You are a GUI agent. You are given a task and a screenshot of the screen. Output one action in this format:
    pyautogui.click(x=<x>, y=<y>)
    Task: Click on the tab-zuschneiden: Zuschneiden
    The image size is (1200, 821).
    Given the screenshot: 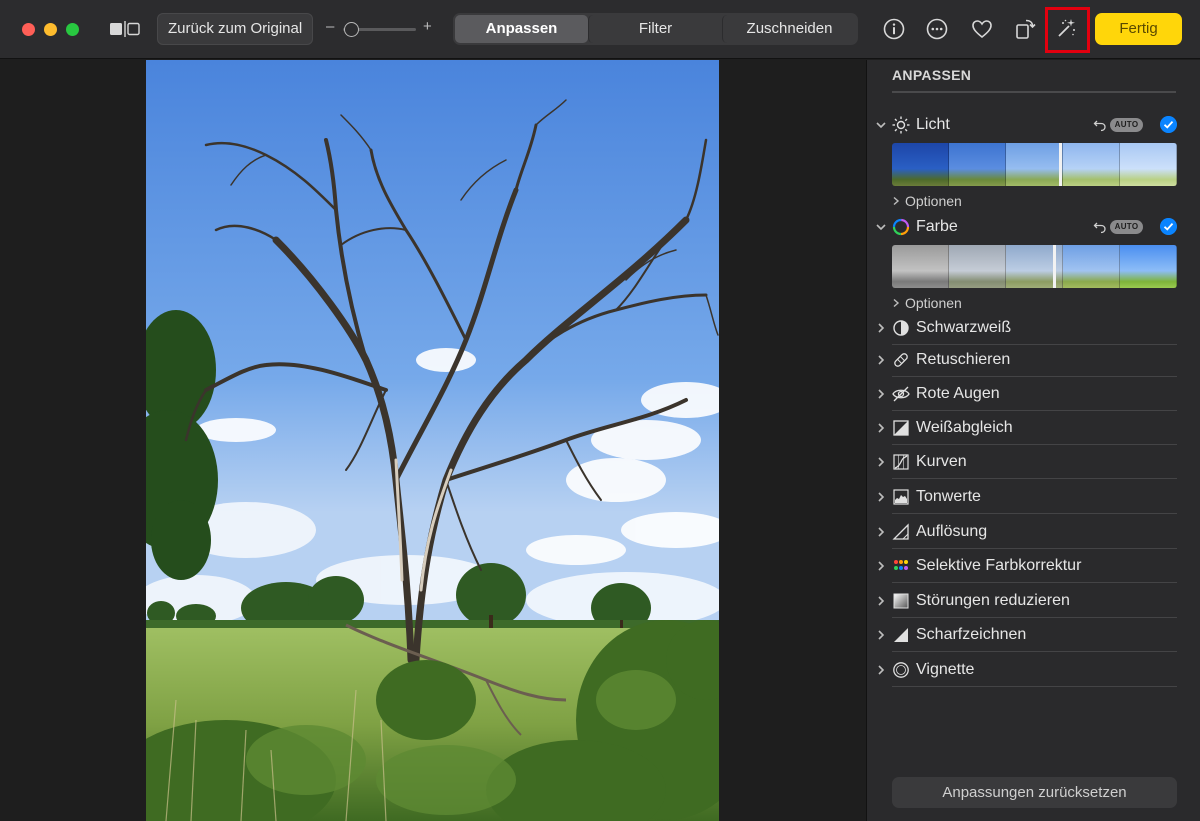 What is the action you would take?
    pyautogui.click(x=789, y=29)
    